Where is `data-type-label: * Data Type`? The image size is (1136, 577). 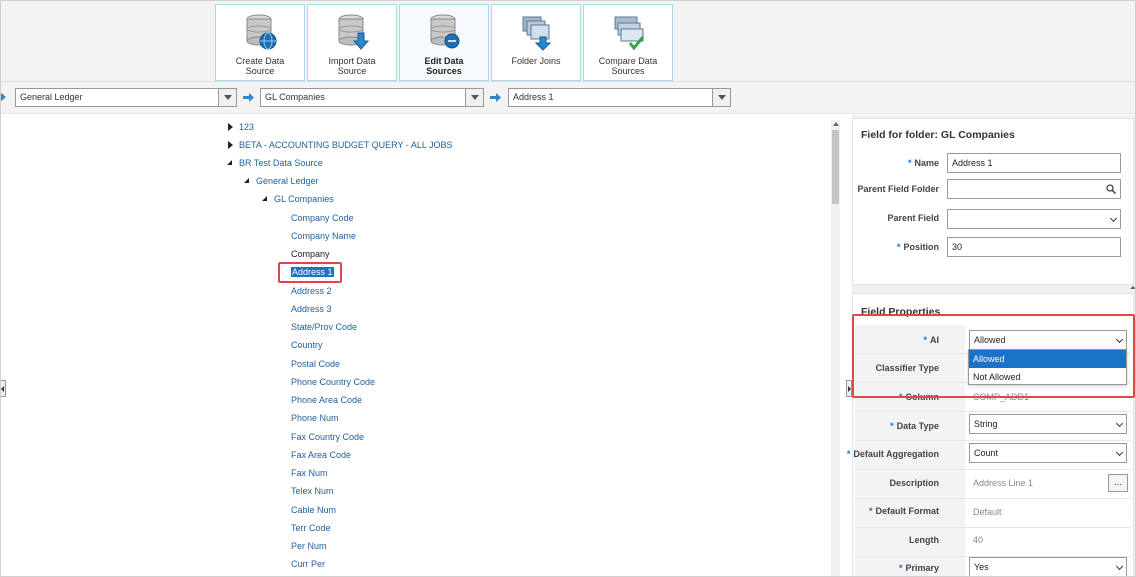 data-type-label: * Data Type is located at coordinates (914, 426).